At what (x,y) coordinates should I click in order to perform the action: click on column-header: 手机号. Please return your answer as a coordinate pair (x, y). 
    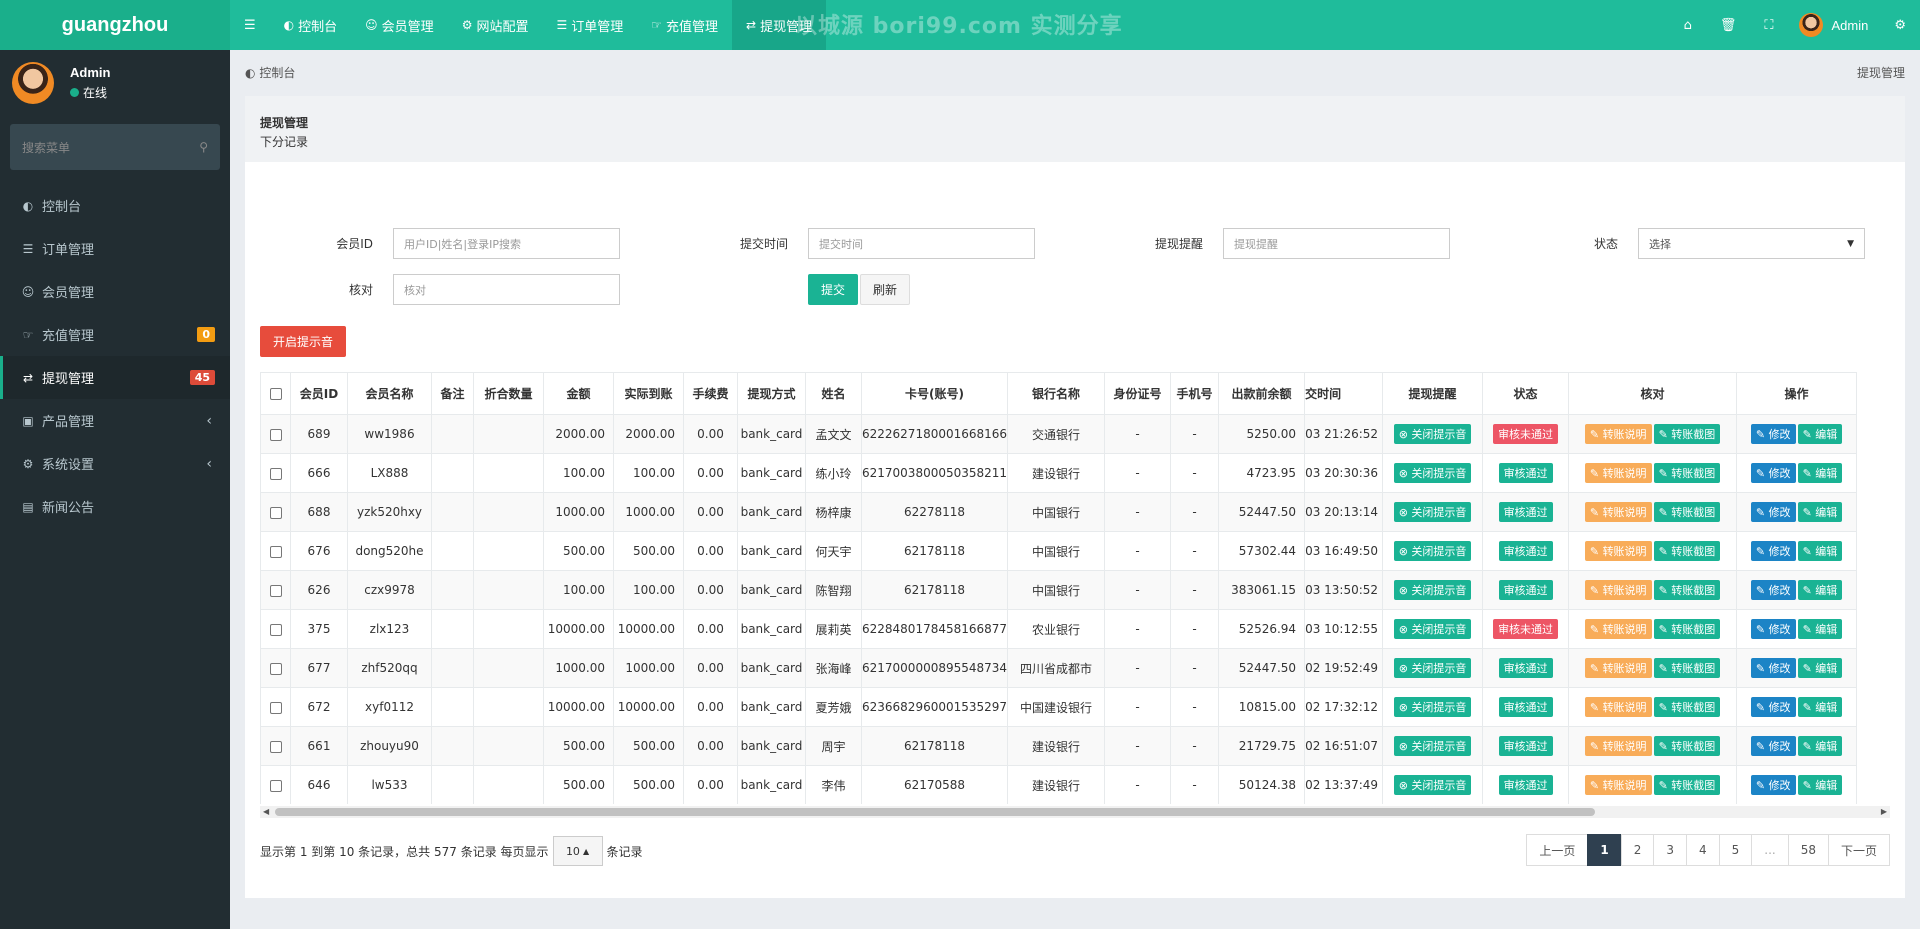
    Looking at the image, I should click on (1195, 393).